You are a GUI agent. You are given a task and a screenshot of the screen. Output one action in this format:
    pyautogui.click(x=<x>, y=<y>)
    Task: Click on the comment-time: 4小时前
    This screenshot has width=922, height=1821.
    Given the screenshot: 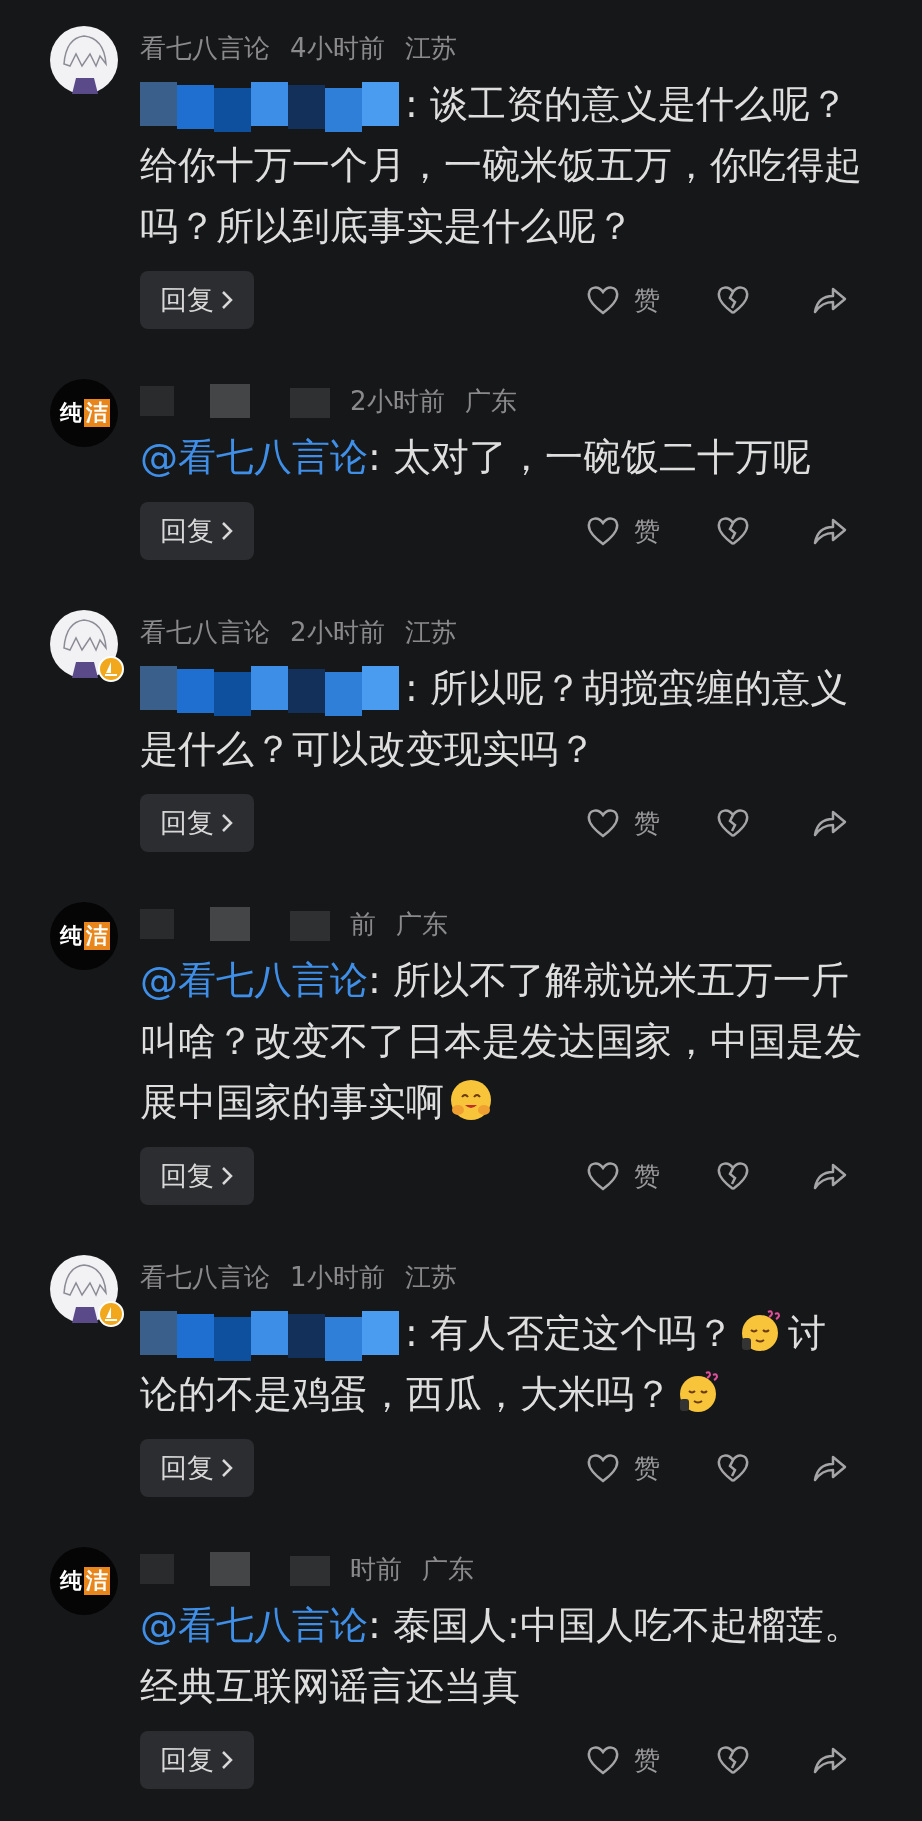 What is the action you would take?
    pyautogui.click(x=337, y=48)
    